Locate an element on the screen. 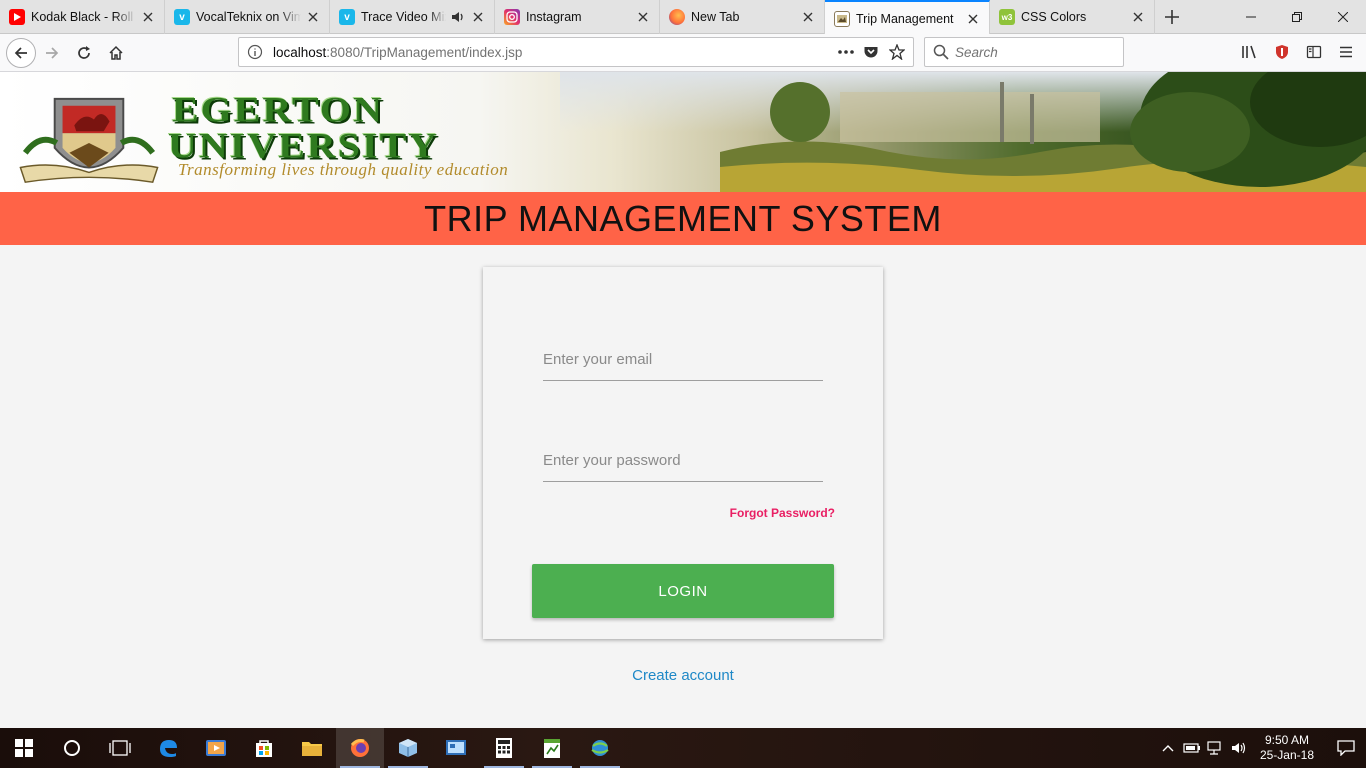 This screenshot has height=768, width=1366. volume-icon is located at coordinates (1238, 748).